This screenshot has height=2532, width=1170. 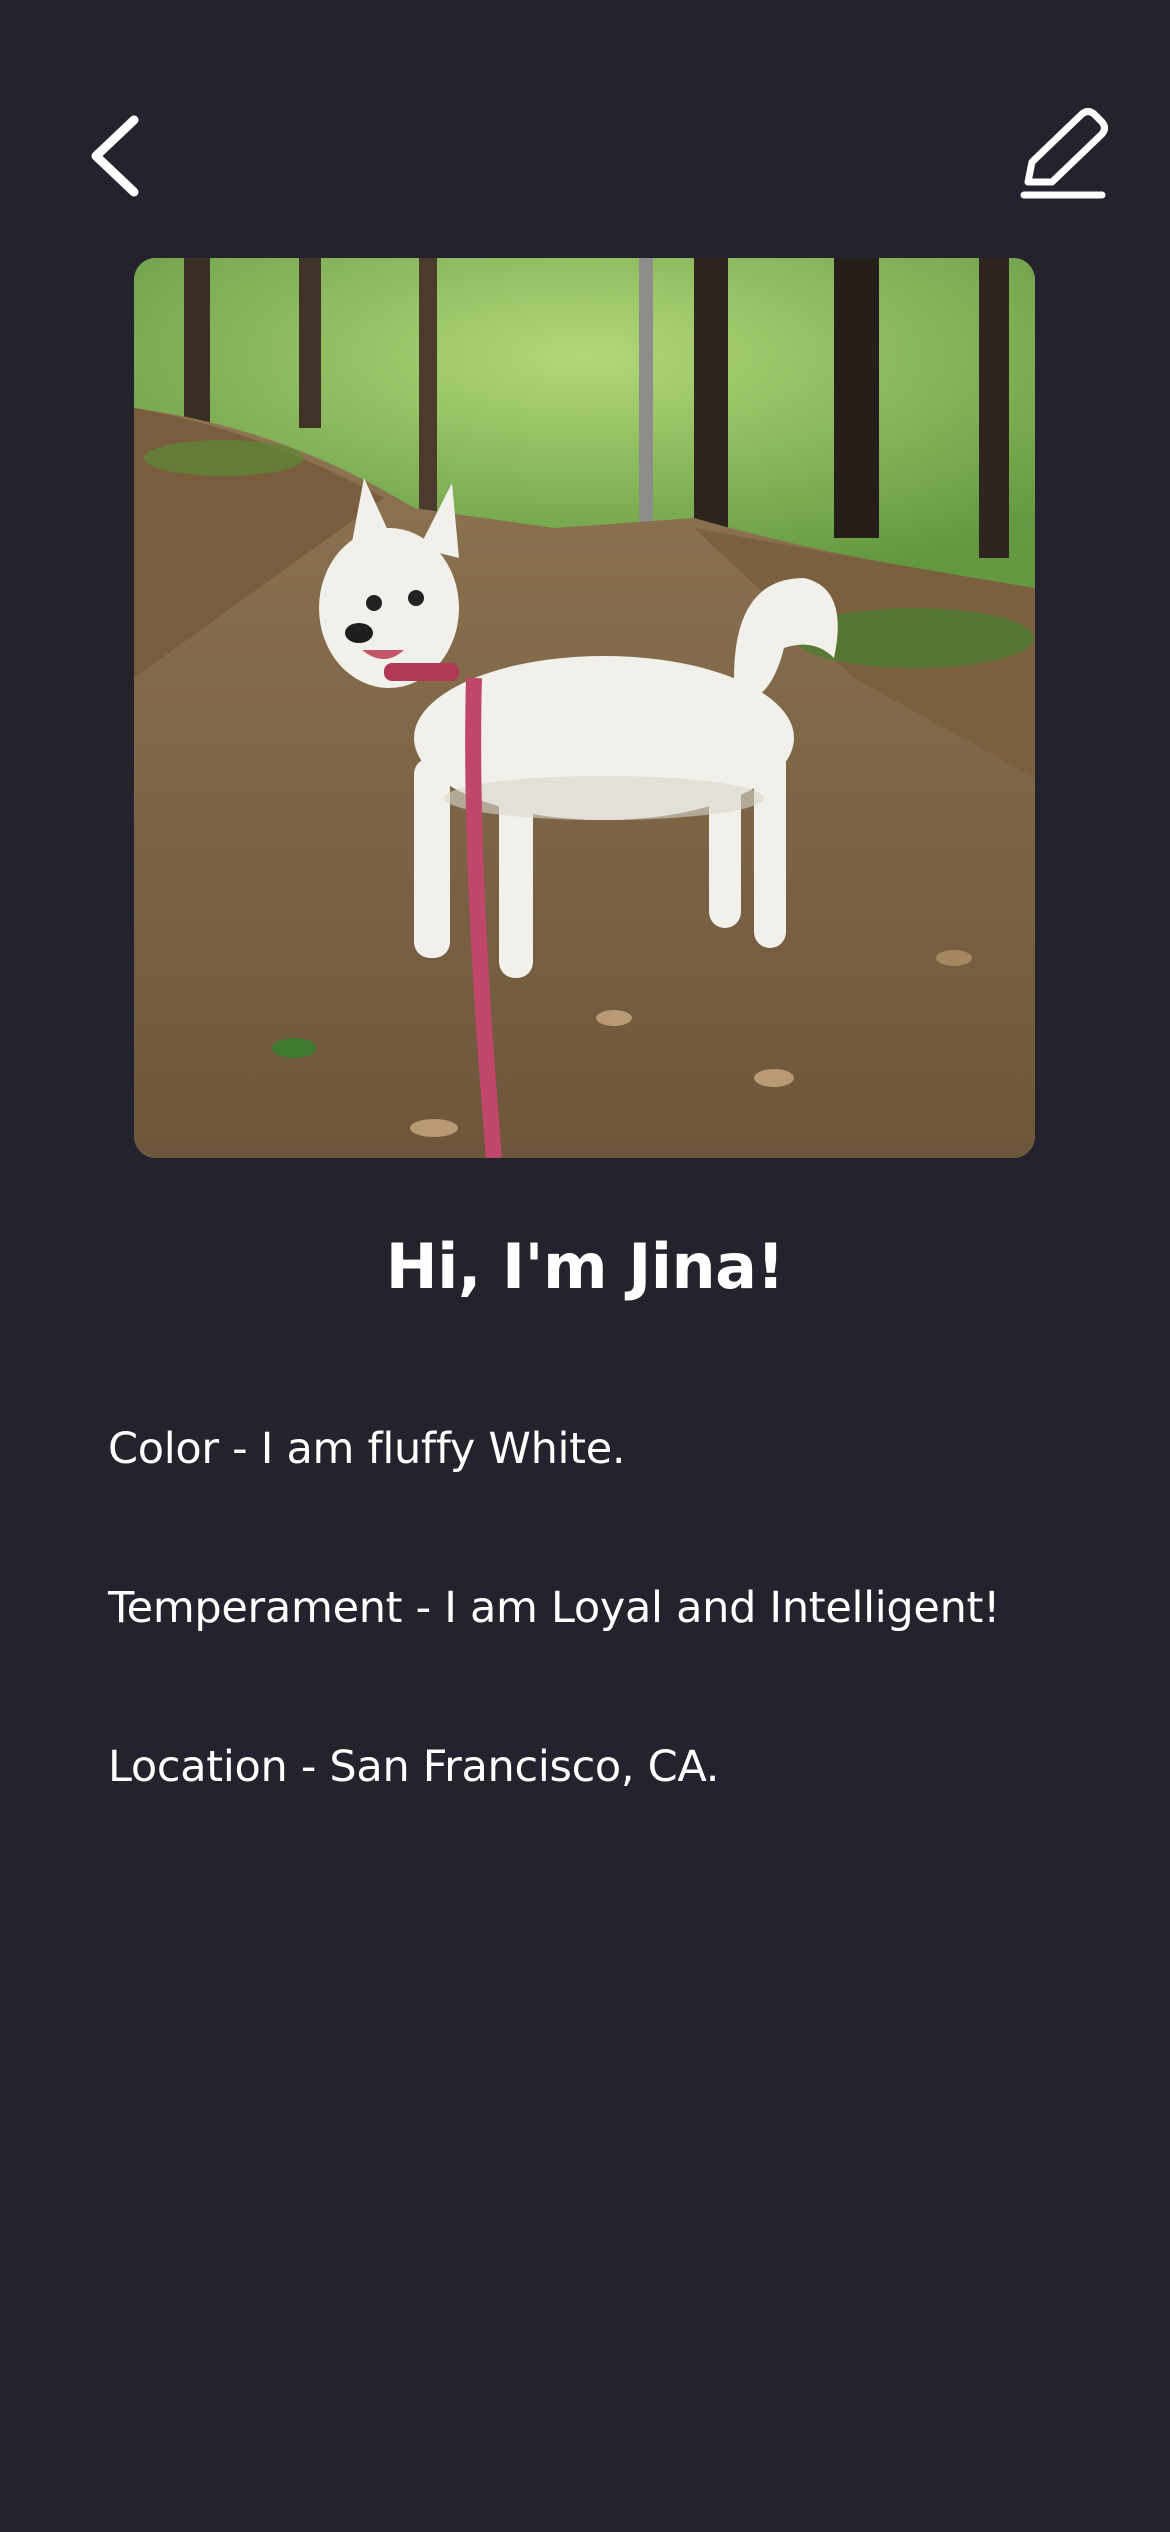 I want to click on pet-greeting-title: Hi, I'm Jina!, so click(x=585, y=1266).